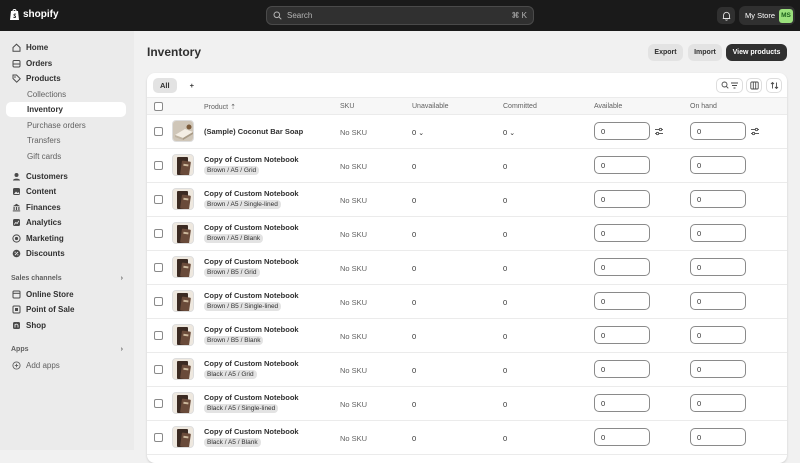 Image resolution: width=800 pixels, height=463 pixels. I want to click on sidebar-item-products: Products, so click(66, 78).